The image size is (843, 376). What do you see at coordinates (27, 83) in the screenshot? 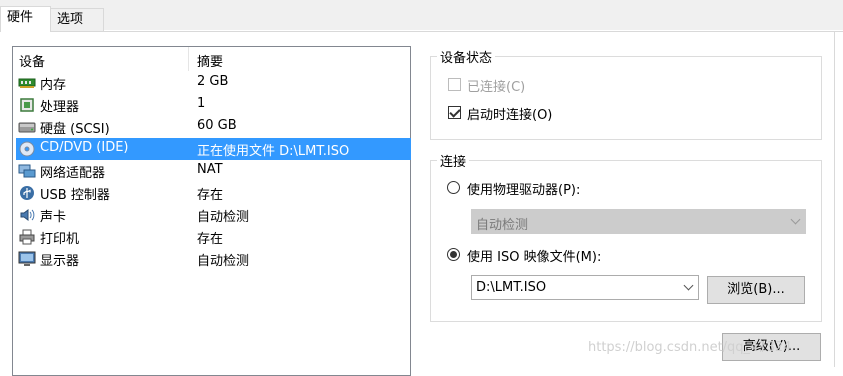
I see `memory-icon` at bounding box center [27, 83].